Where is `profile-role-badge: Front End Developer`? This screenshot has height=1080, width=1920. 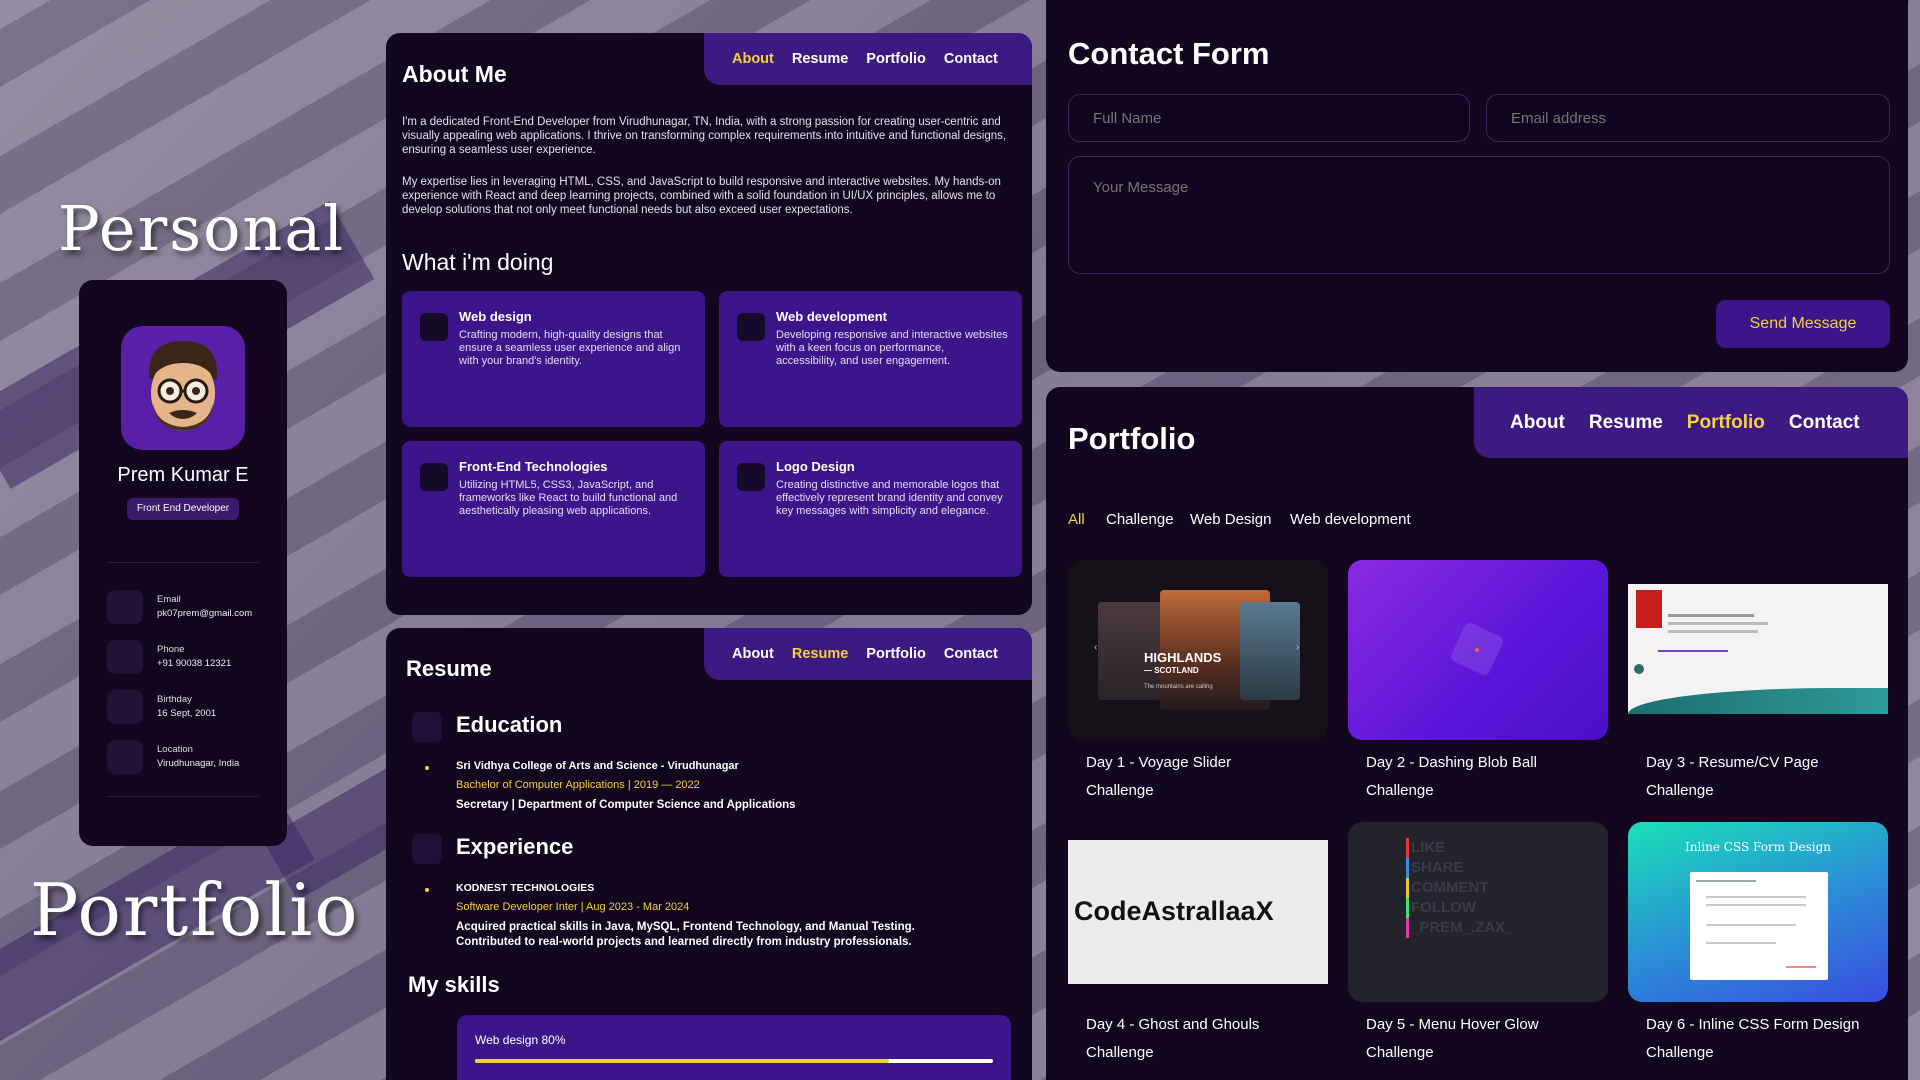 profile-role-badge: Front End Developer is located at coordinates (183, 509).